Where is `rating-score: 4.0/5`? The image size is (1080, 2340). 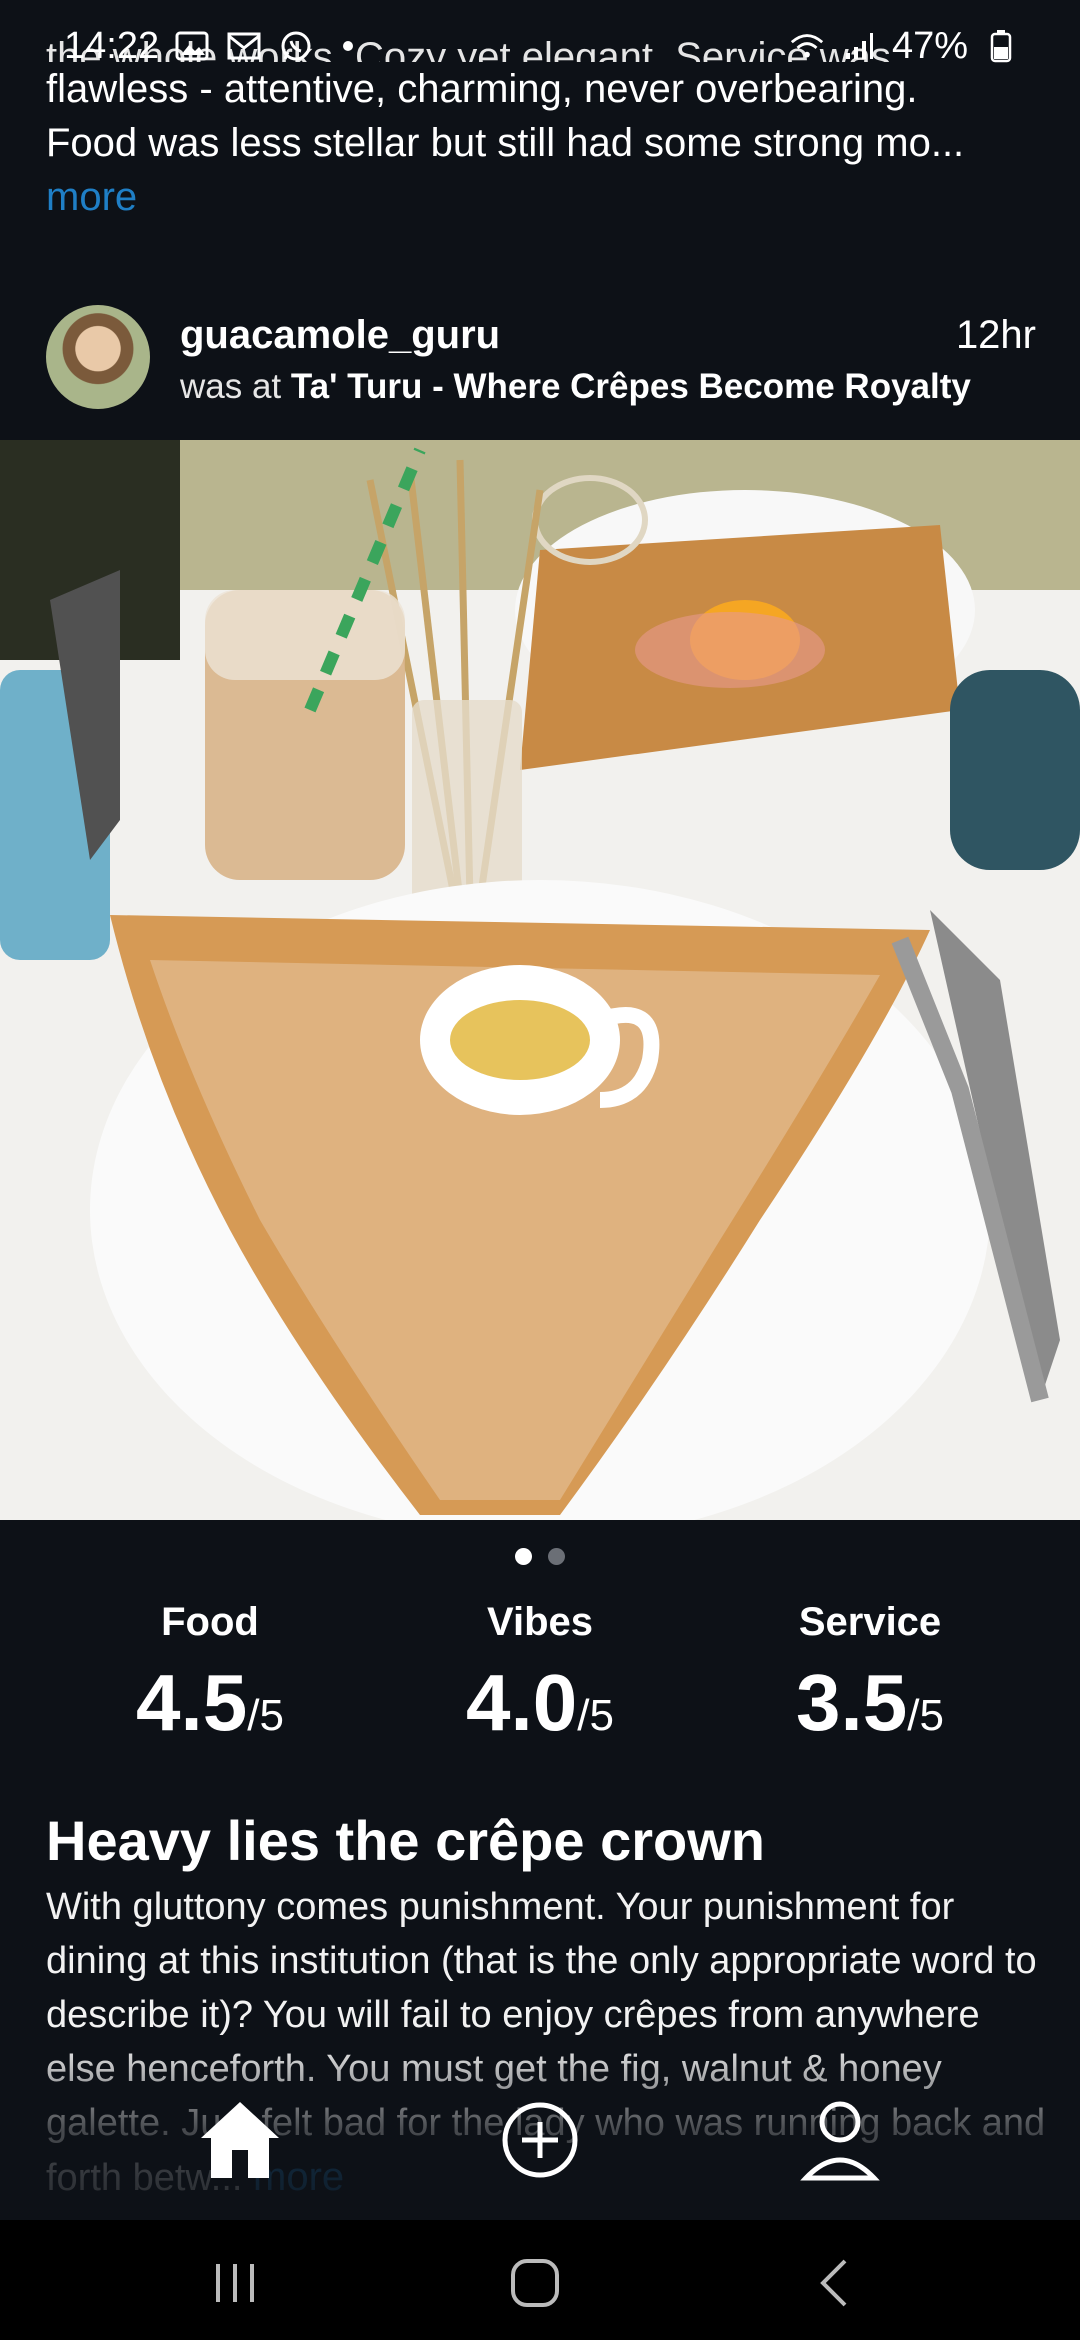
rating-score: 4.0/5 is located at coordinates (540, 1703).